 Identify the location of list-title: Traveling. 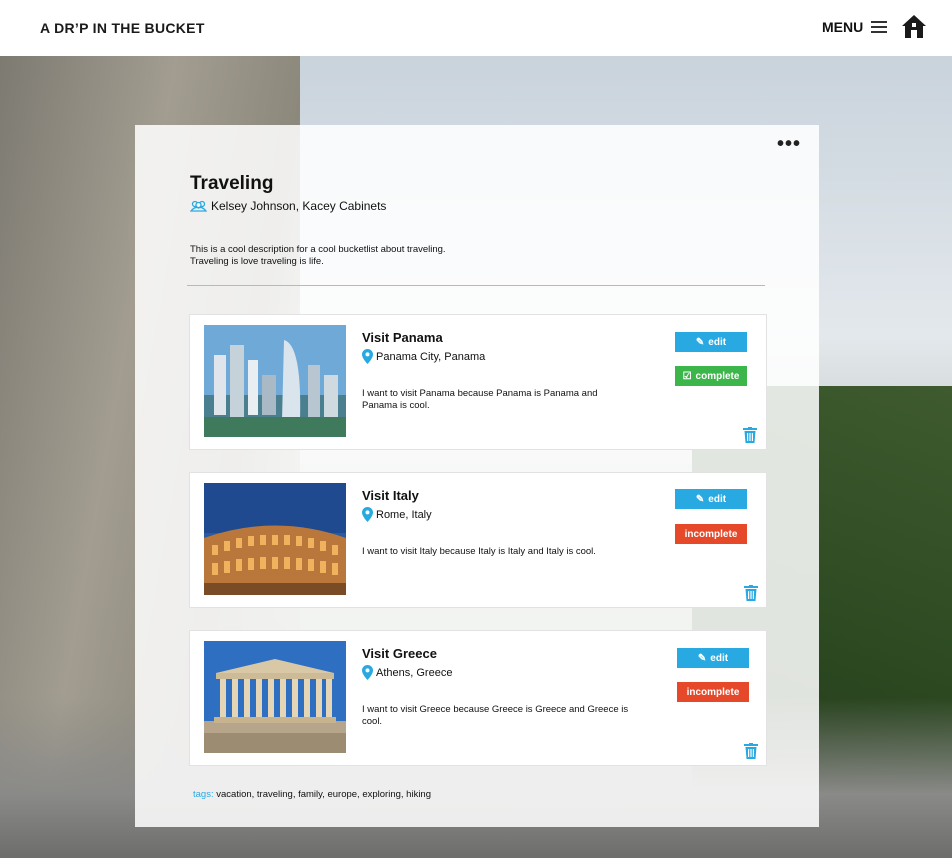
(232, 183).